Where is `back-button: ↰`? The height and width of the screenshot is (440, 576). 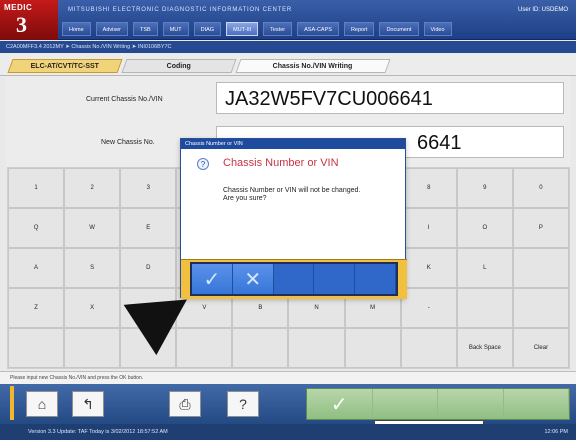
back-button: ↰ is located at coordinates (88, 404).